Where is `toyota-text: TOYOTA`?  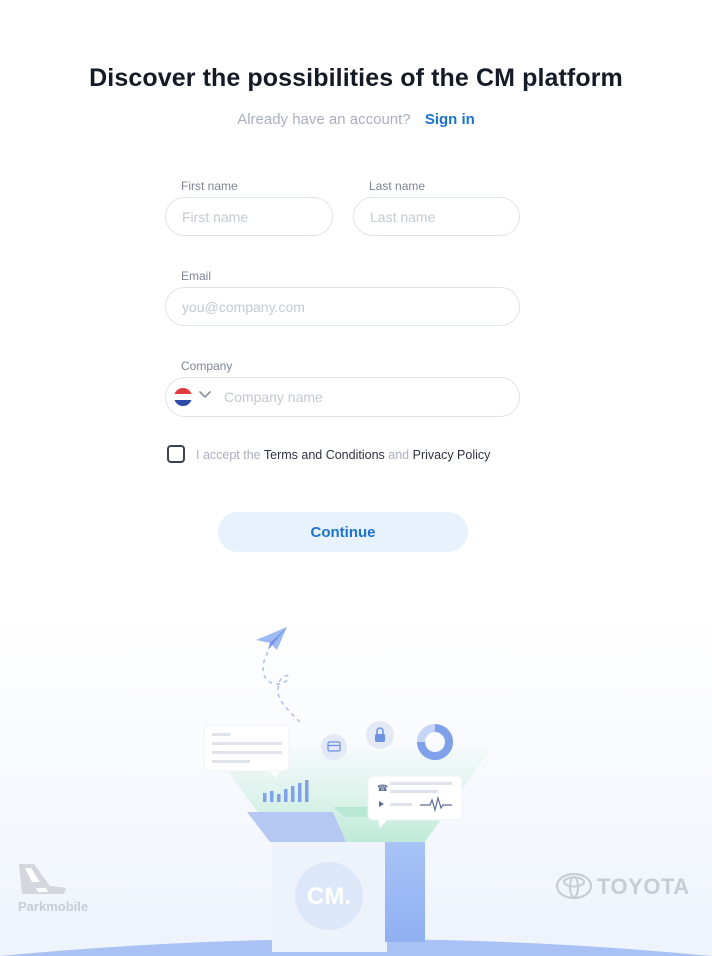 toyota-text: TOYOTA is located at coordinates (643, 886).